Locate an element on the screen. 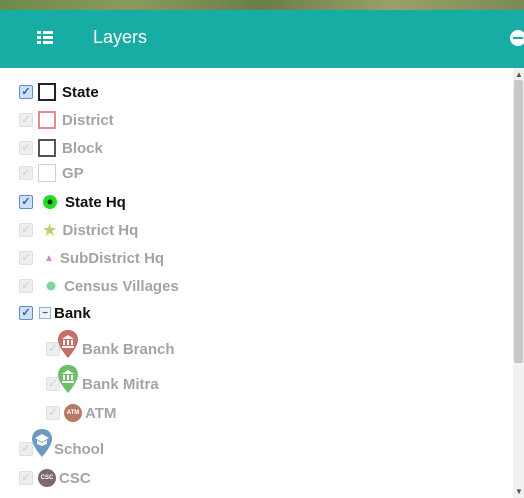  layer-row-district-hq: ✓ ★ District Hq is located at coordinates (78, 230).